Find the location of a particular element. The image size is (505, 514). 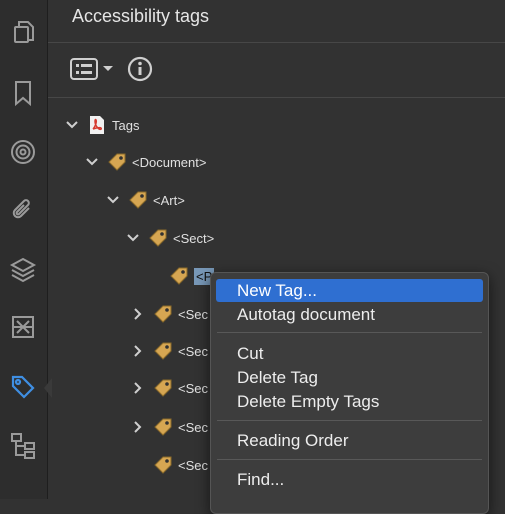

tags-icon is located at coordinates (23, 387).